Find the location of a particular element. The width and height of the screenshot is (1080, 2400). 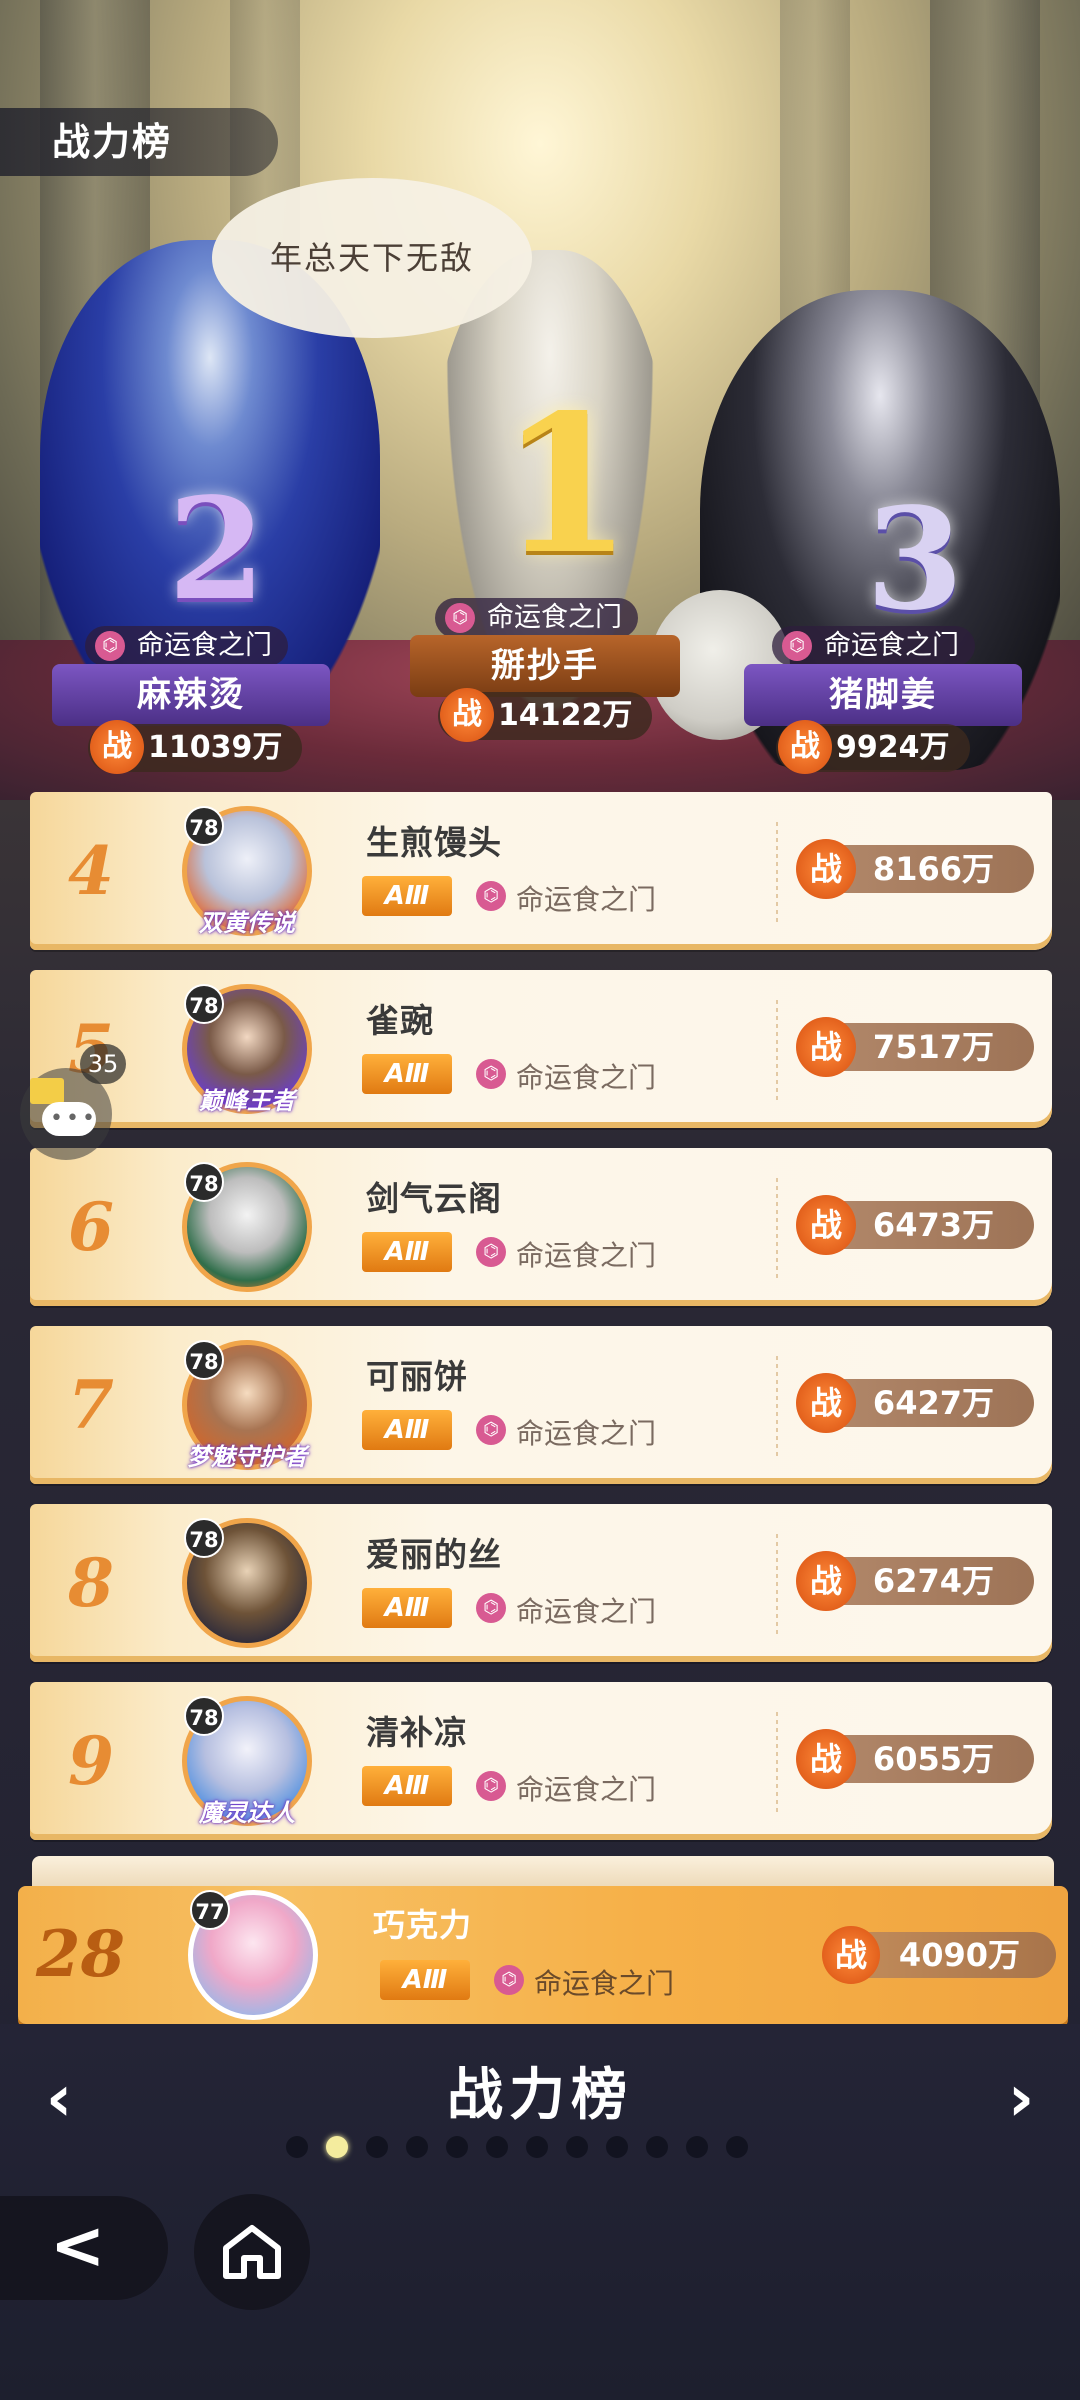

player-name: 可丽饼 is located at coordinates (417, 1376).